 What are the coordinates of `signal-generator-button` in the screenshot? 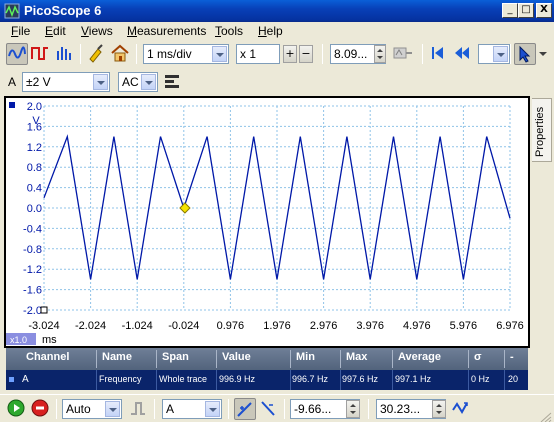 It's located at (403, 54).